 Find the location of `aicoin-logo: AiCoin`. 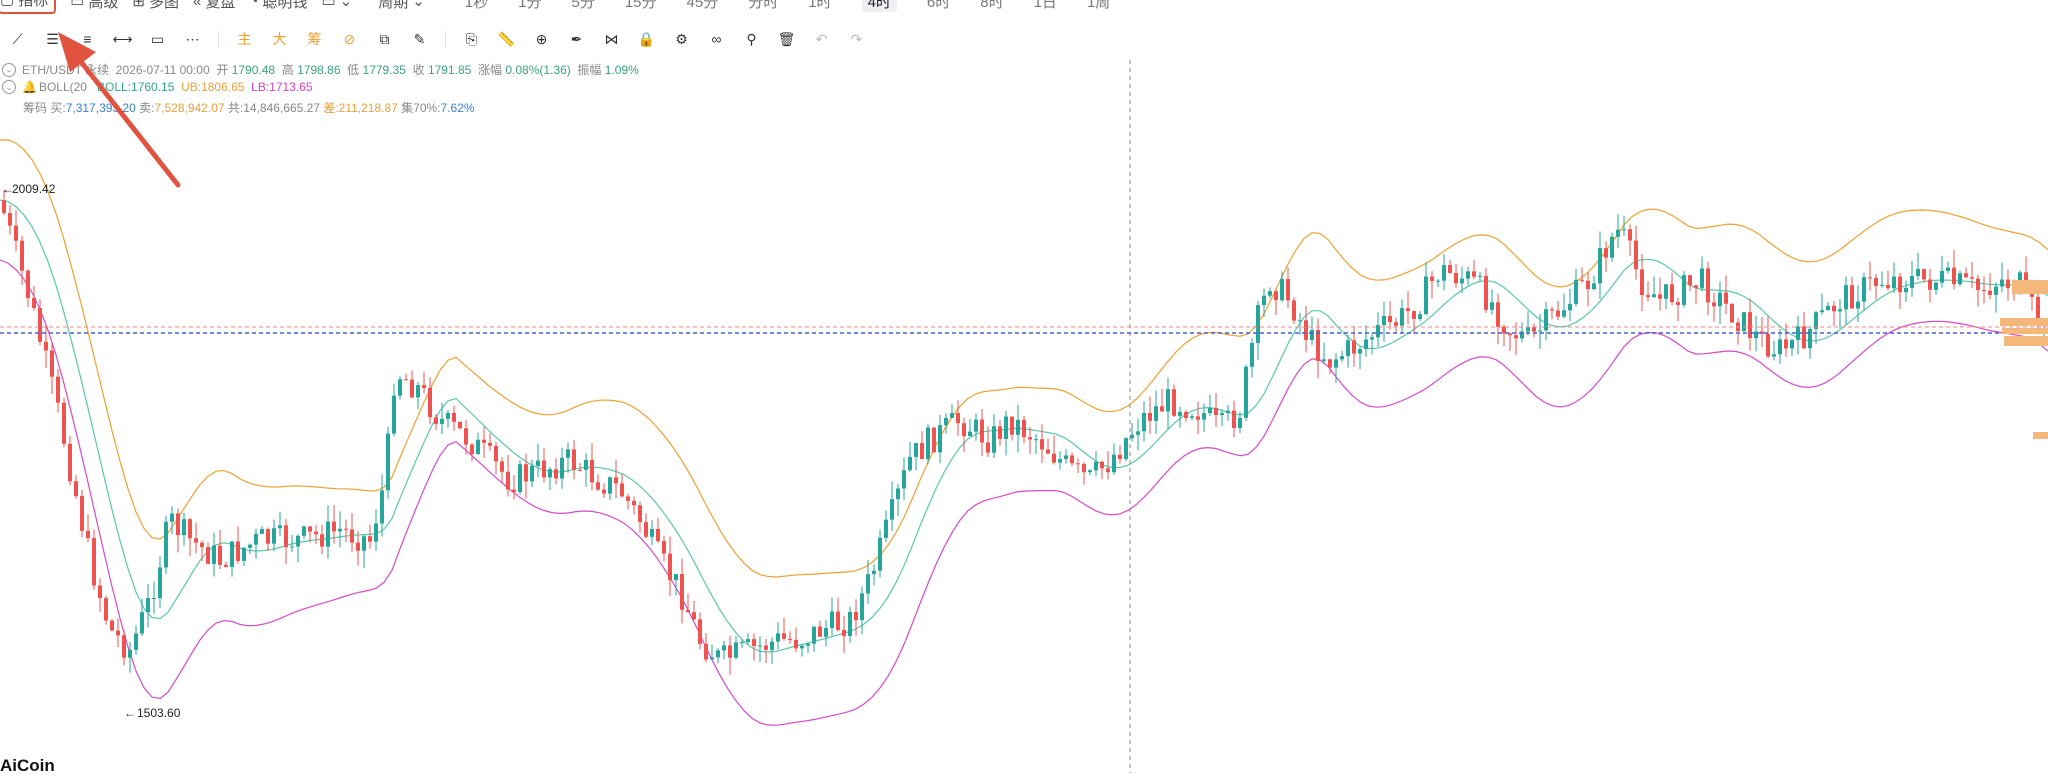

aicoin-logo: AiCoin is located at coordinates (27, 765).